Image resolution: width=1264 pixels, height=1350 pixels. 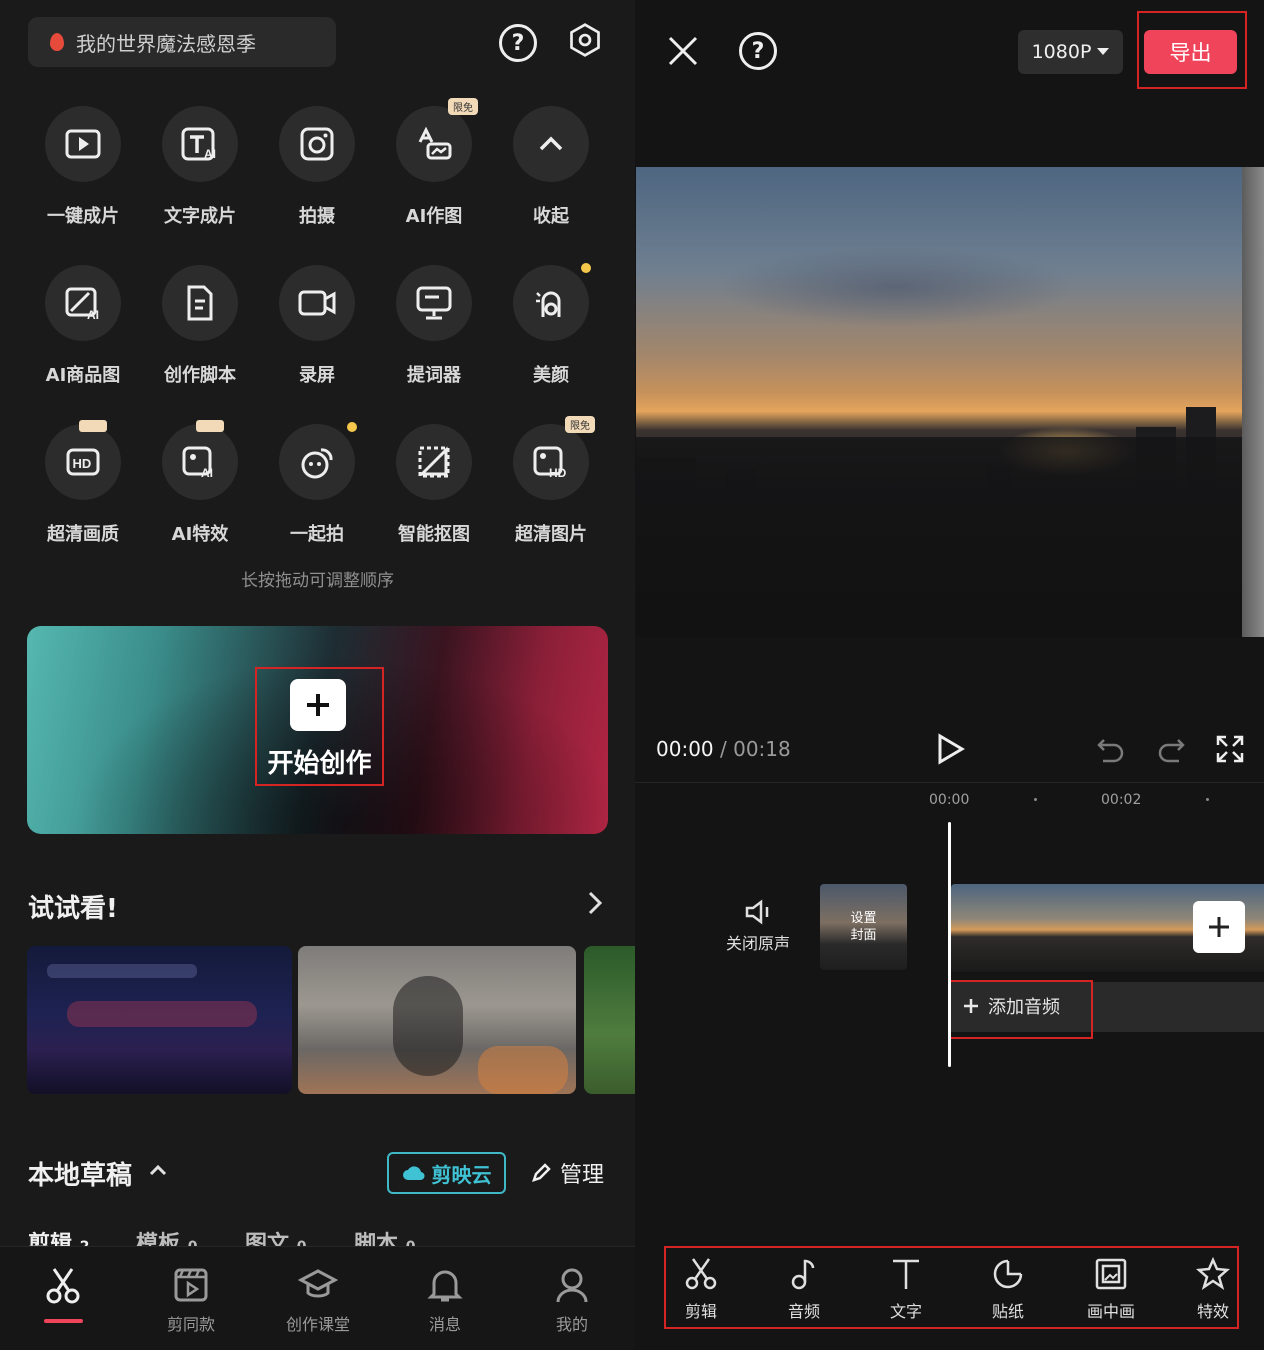 What do you see at coordinates (73, 909) in the screenshot?
I see `try-title: 试试看!` at bounding box center [73, 909].